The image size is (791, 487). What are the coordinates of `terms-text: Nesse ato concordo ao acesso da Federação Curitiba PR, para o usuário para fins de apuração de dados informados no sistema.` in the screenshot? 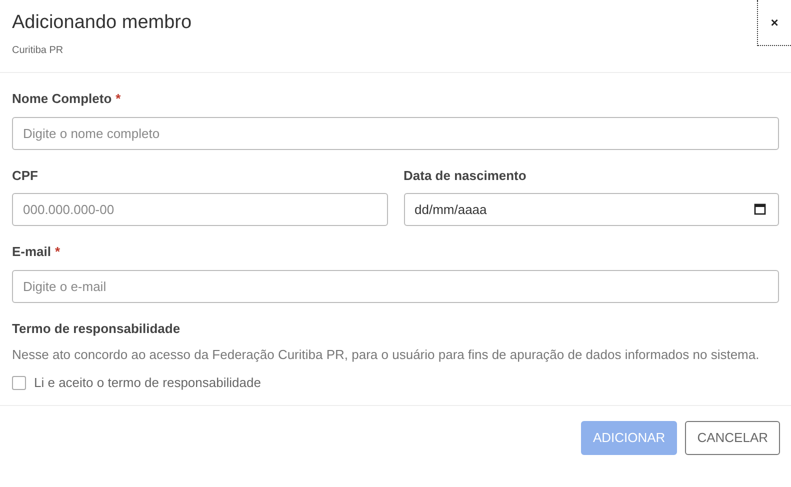 It's located at (386, 355).